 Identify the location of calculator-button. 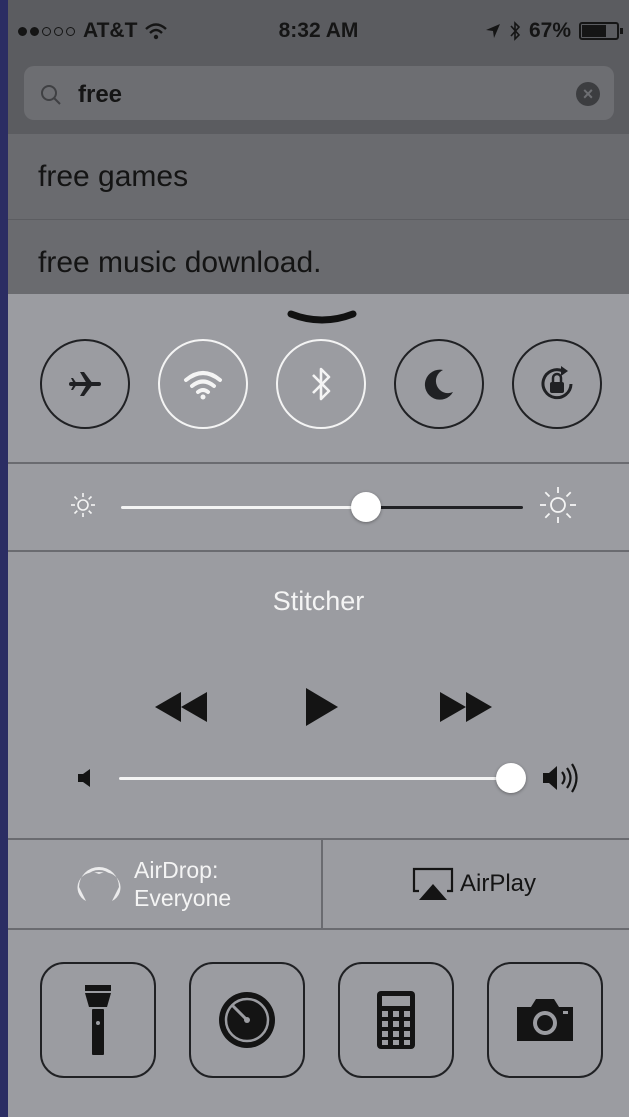
(396, 1020).